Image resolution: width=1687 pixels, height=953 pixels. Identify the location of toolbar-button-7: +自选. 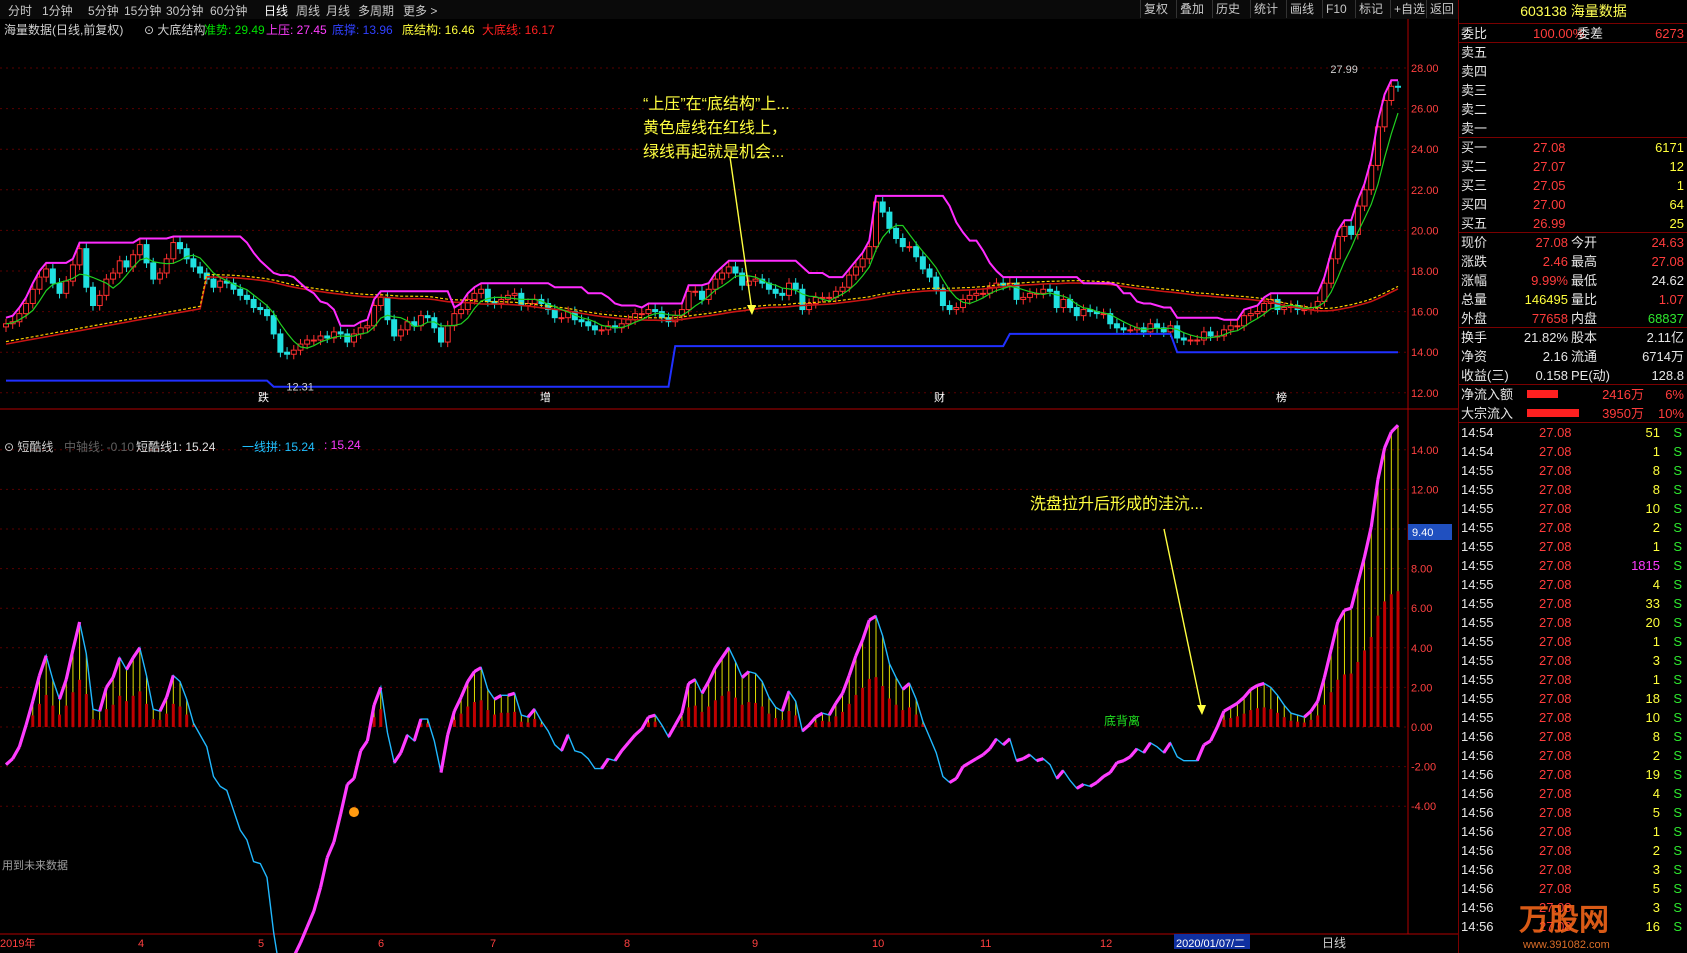
(1409, 9).